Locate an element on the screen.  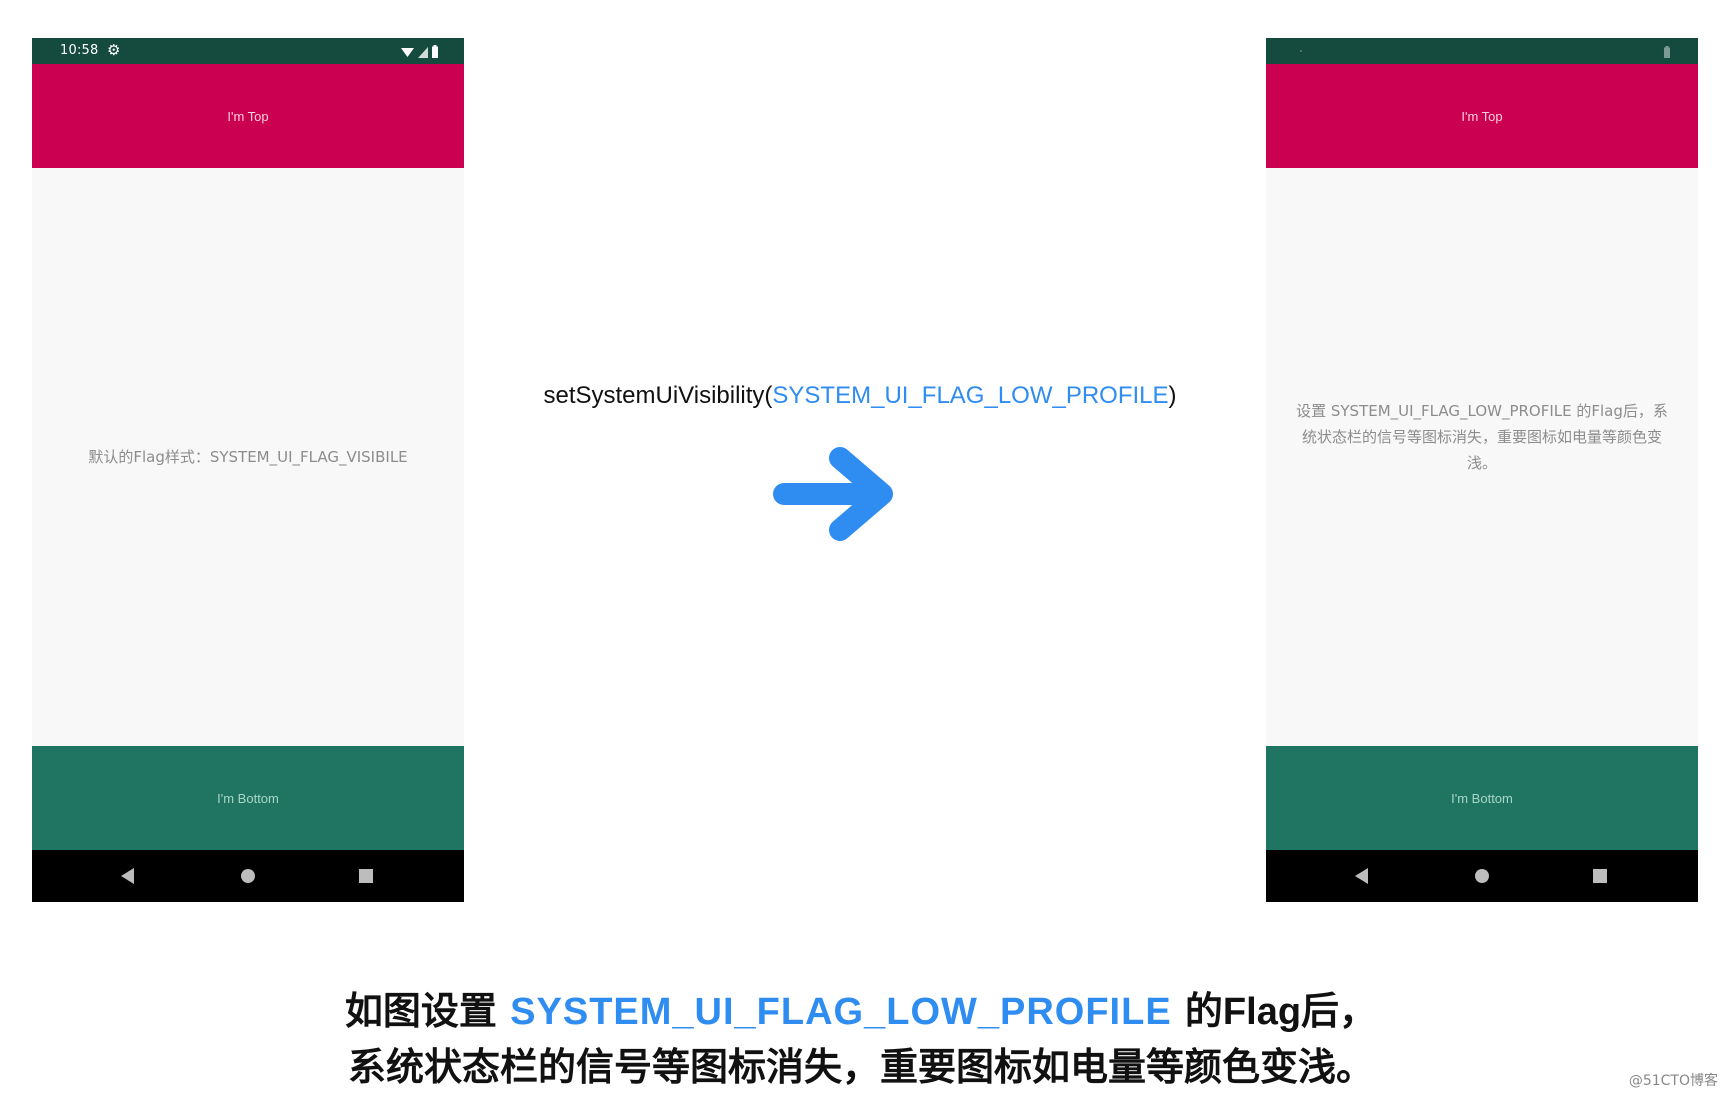
status-bar: 10:58 ⚙ is located at coordinates (248, 51).